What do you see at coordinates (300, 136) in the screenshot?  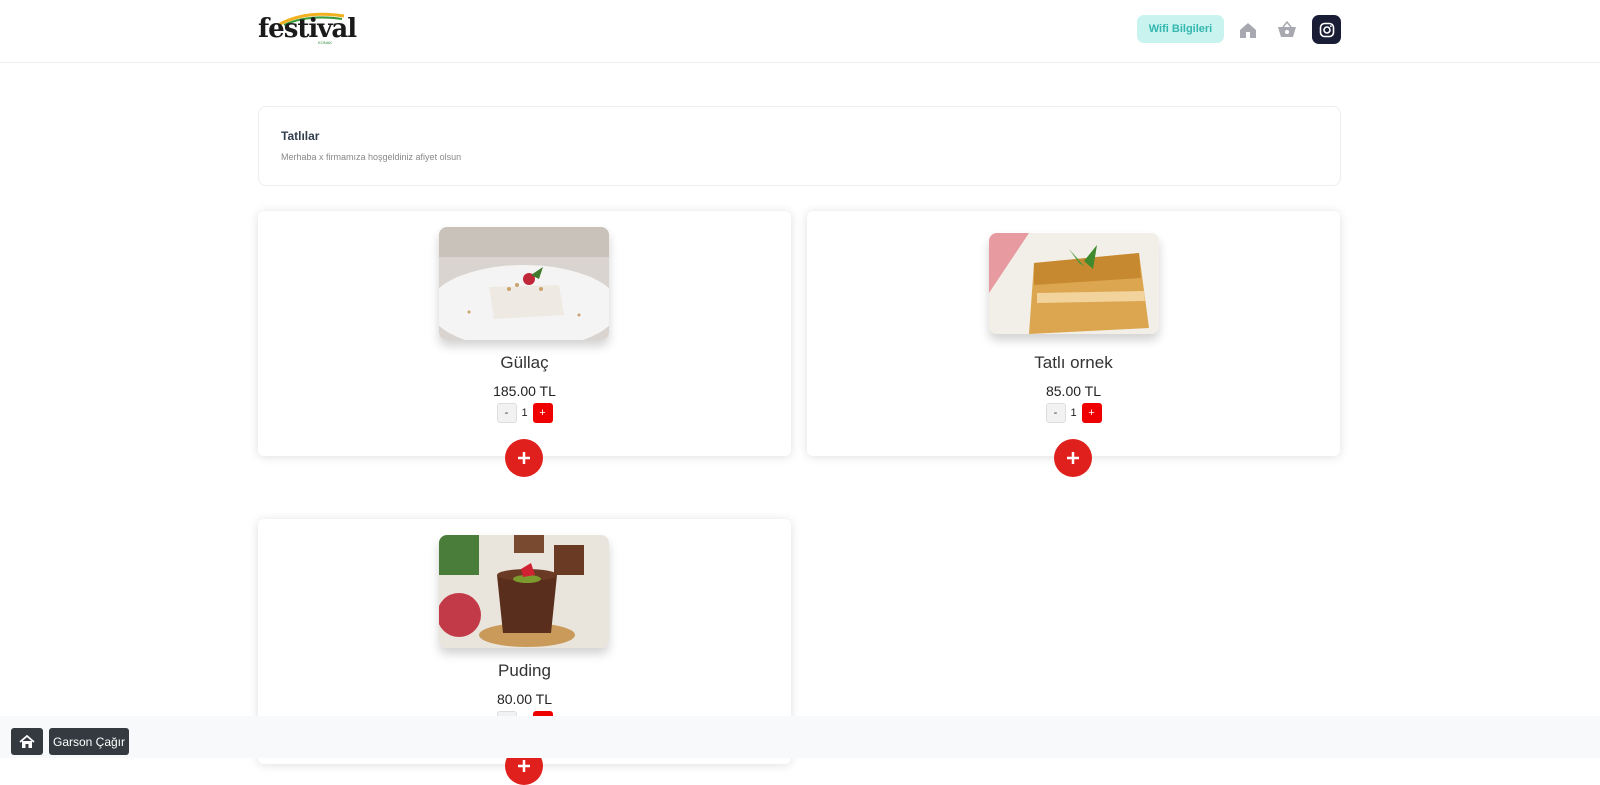 I see `category-title: Tatlılar` at bounding box center [300, 136].